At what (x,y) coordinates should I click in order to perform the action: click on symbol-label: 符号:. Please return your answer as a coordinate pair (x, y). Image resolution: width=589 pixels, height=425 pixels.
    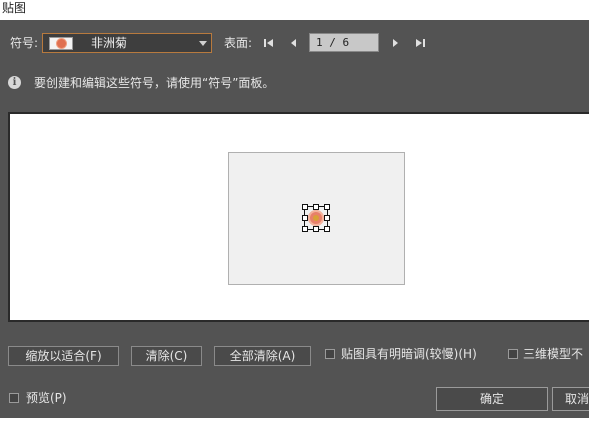
    Looking at the image, I should click on (24, 43).